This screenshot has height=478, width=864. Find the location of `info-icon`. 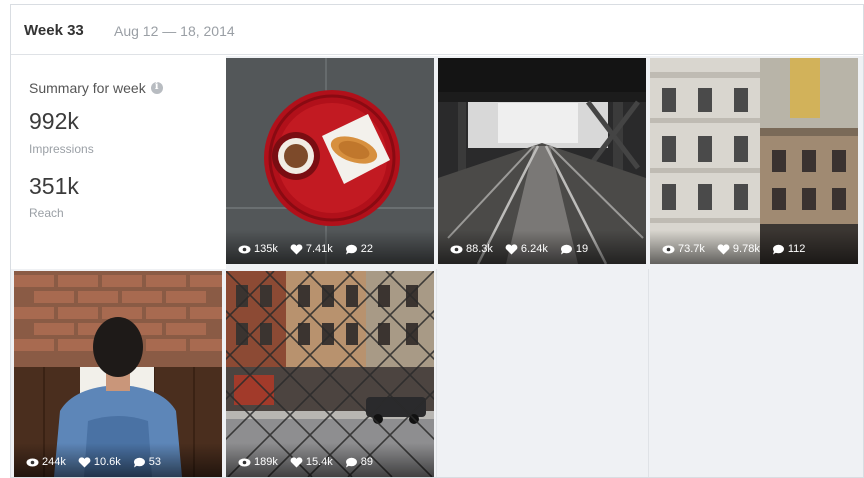

info-icon is located at coordinates (156, 87).